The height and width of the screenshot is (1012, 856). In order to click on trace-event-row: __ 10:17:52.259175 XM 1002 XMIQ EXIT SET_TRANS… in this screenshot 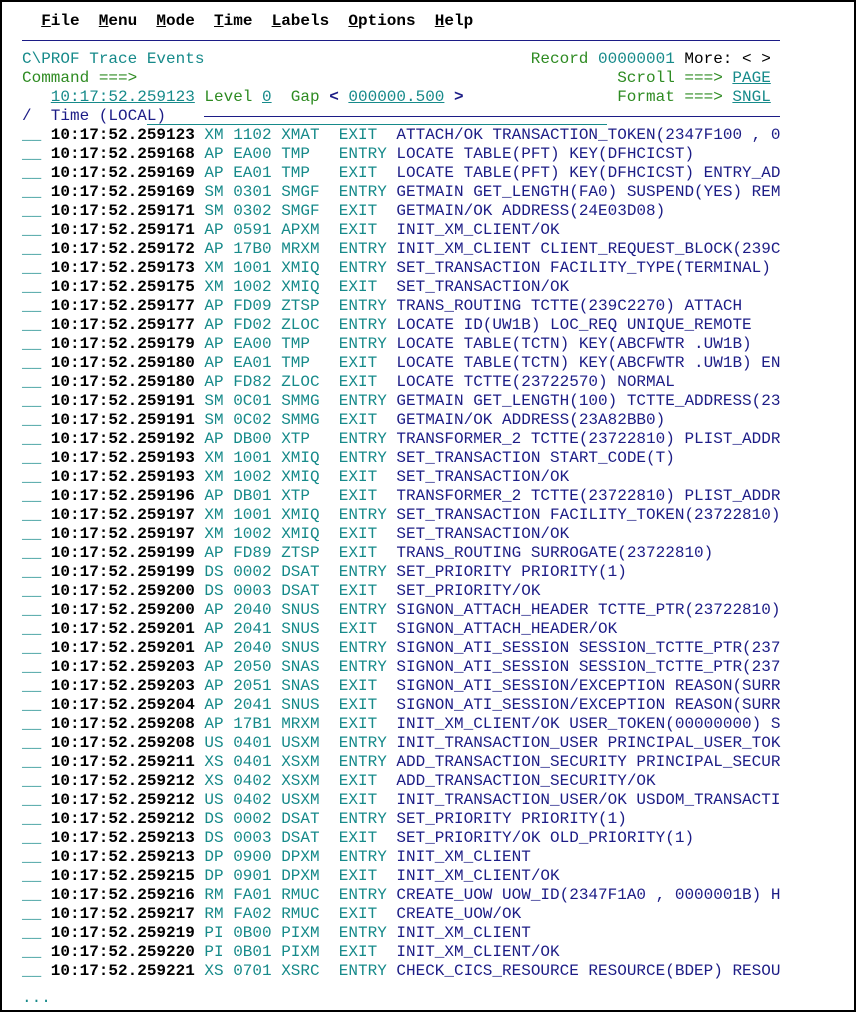, I will do `click(422, 287)`.